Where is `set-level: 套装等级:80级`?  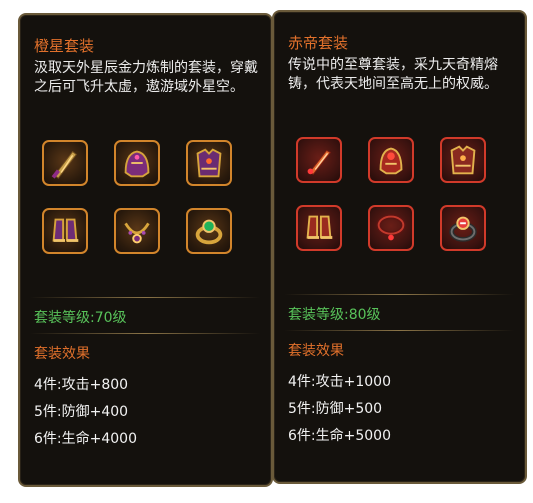
set-level: 套装等级:80级 is located at coordinates (334, 315).